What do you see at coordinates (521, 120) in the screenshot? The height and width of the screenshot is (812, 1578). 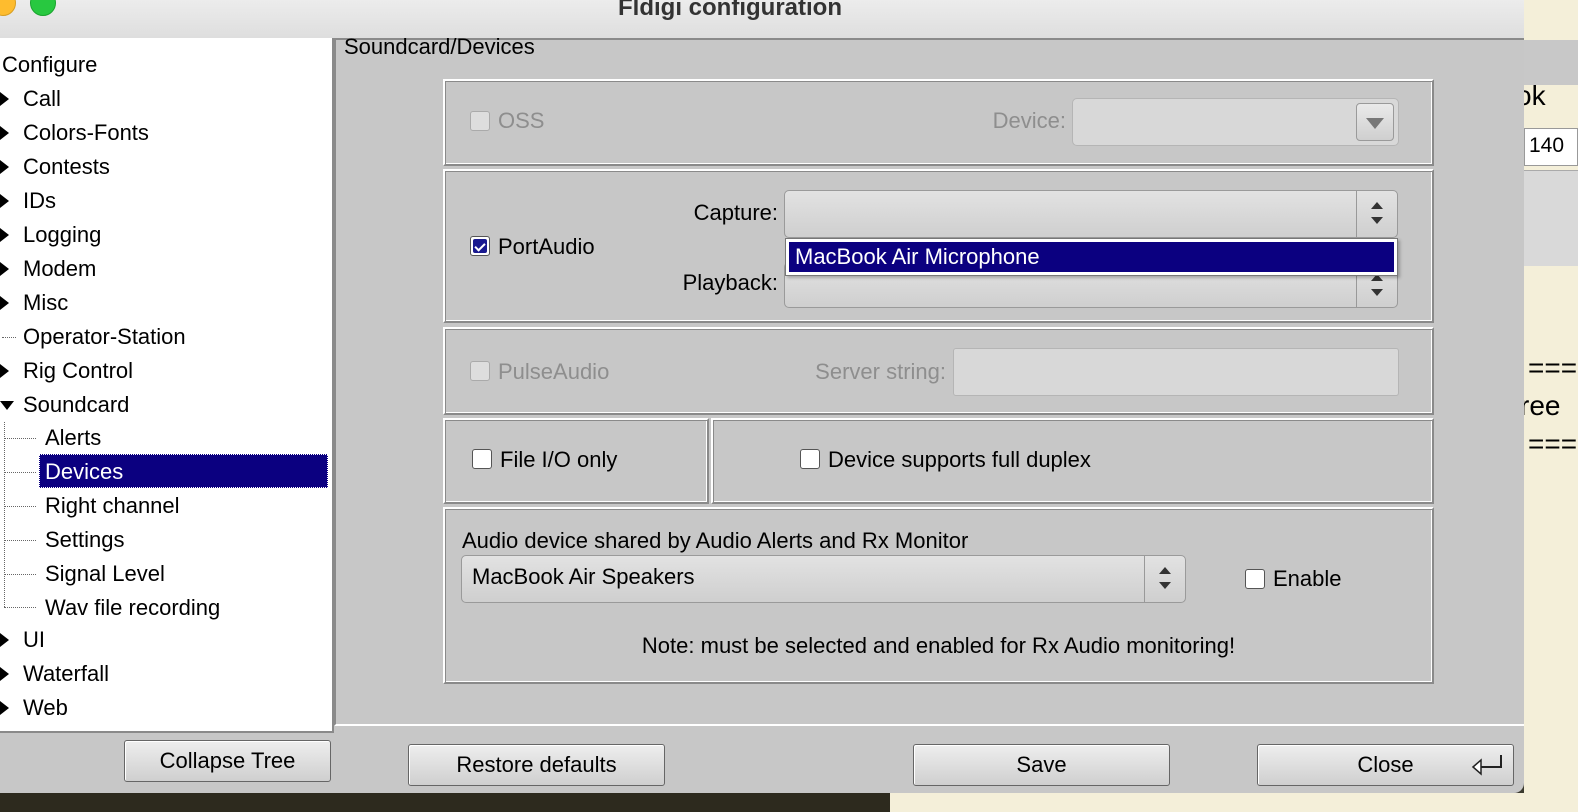 I see `oss-label: OSS` at bounding box center [521, 120].